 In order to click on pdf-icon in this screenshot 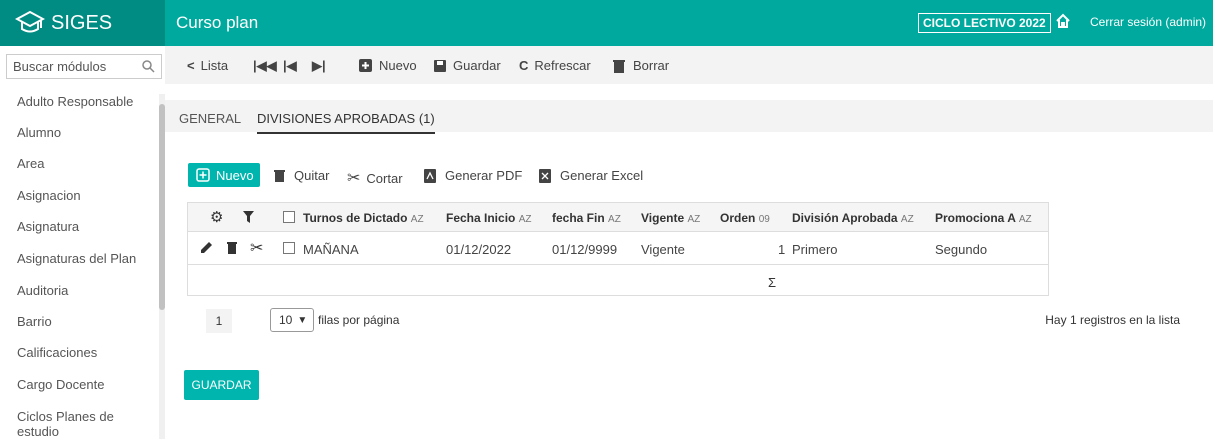, I will do `click(430, 175)`.